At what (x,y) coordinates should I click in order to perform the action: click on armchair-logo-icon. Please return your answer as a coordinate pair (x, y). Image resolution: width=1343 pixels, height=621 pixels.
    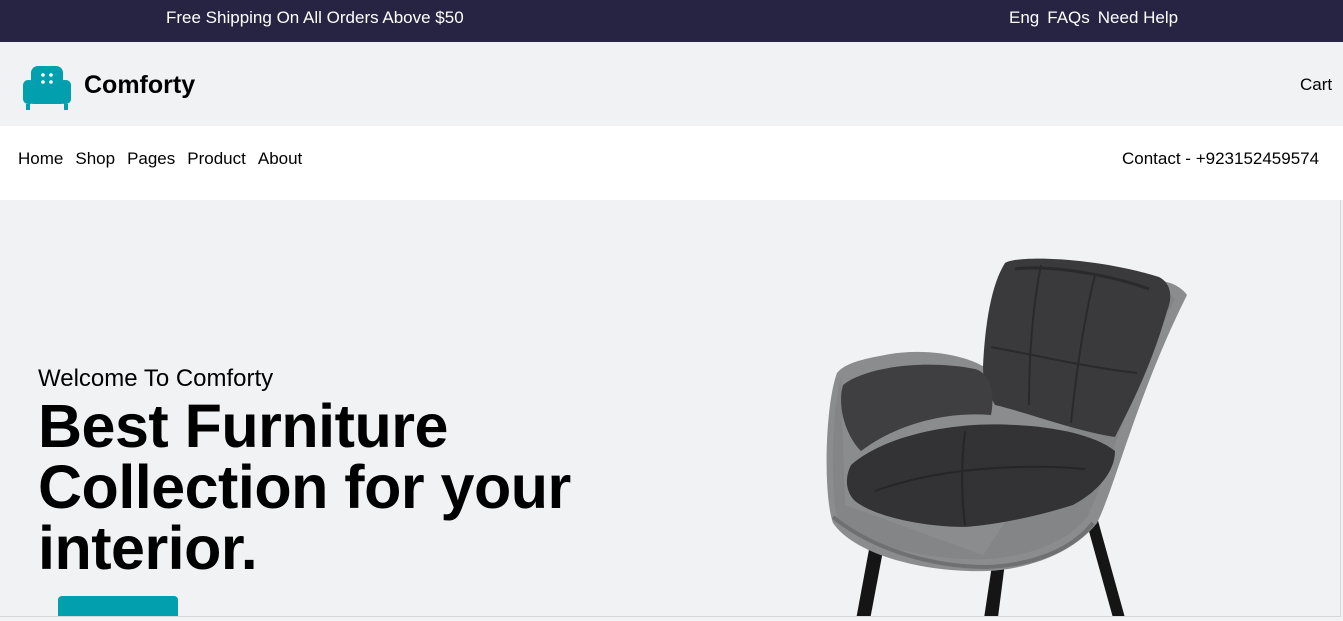
    Looking at the image, I should click on (47, 87).